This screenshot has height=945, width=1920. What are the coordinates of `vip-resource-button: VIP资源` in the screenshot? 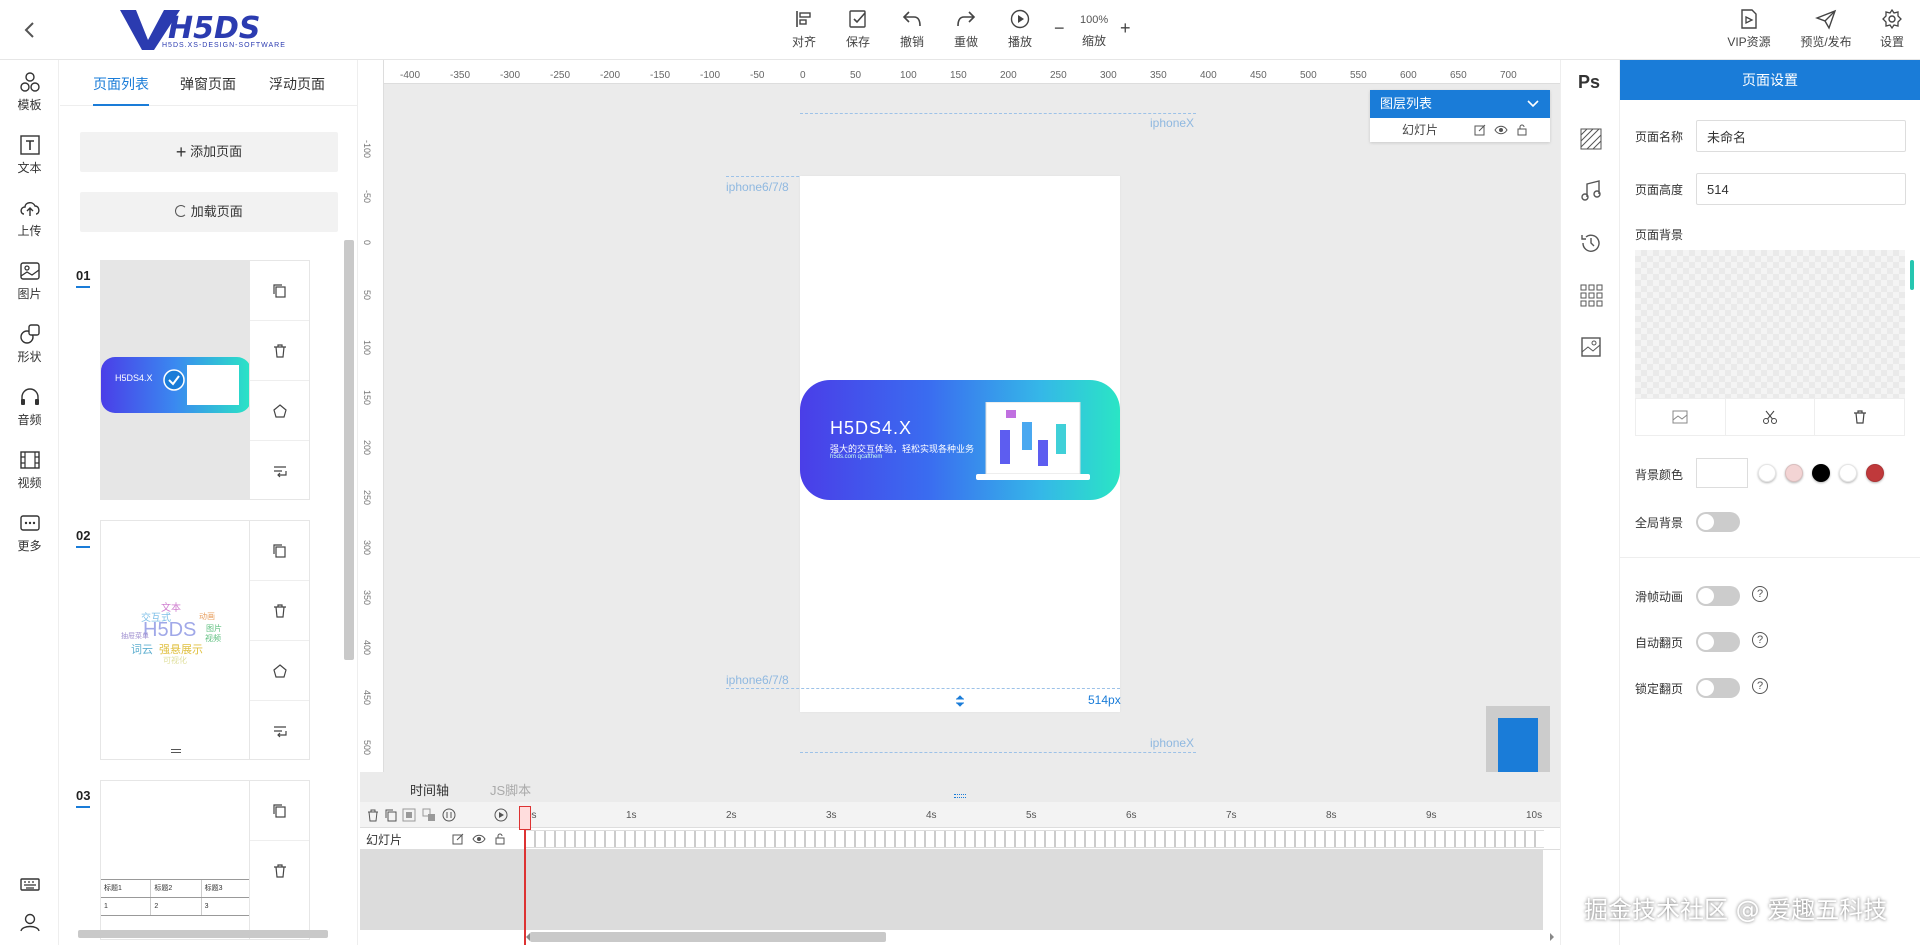 It's located at (1749, 29).